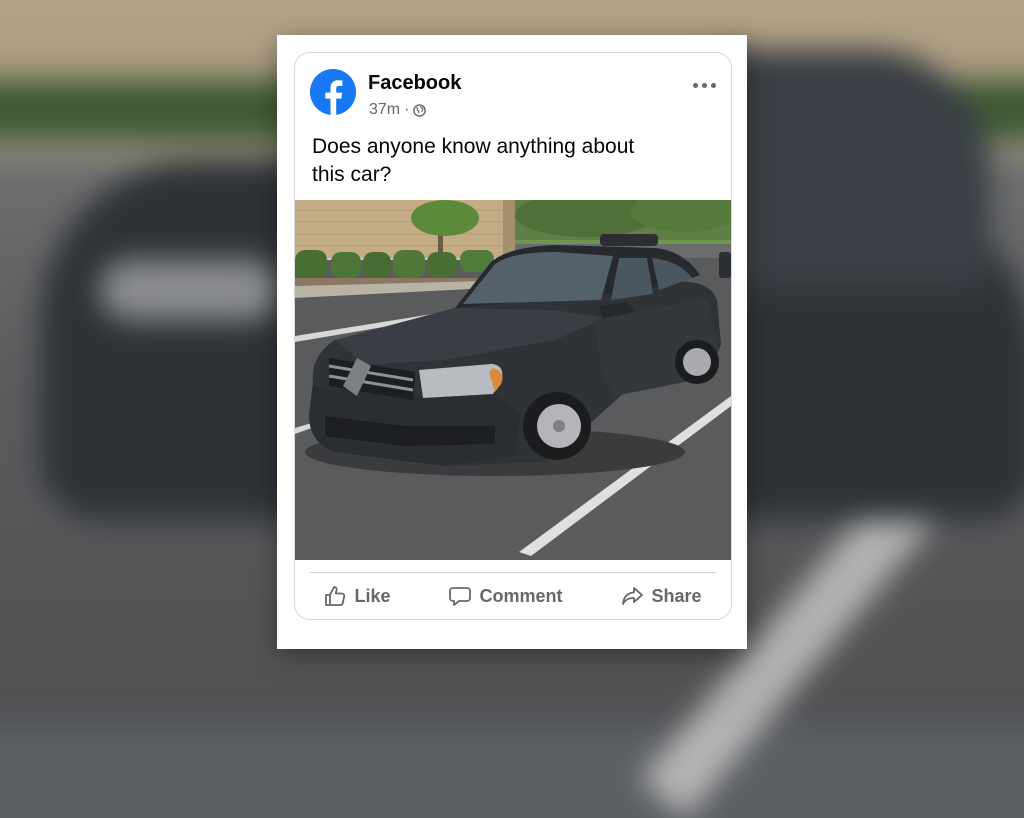  Describe the element at coordinates (676, 595) in the screenshot. I see `share-label: Share` at that location.